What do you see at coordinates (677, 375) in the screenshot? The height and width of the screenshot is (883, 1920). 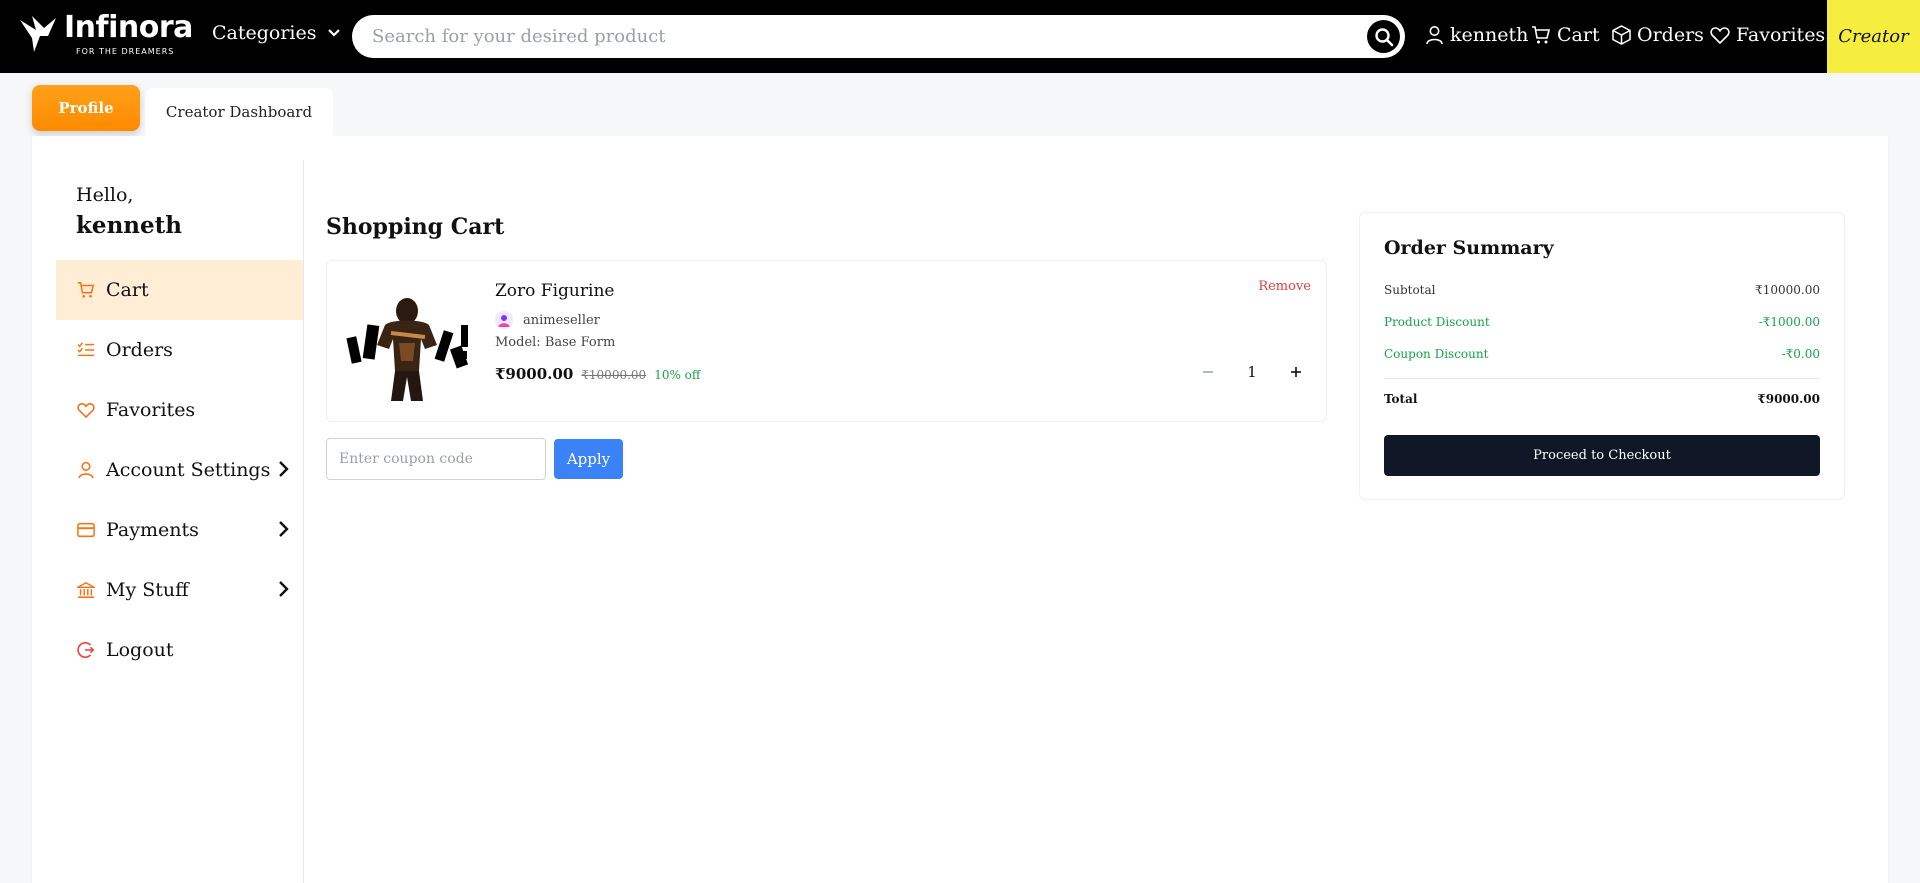 I see `discount-badge: 10% off` at bounding box center [677, 375].